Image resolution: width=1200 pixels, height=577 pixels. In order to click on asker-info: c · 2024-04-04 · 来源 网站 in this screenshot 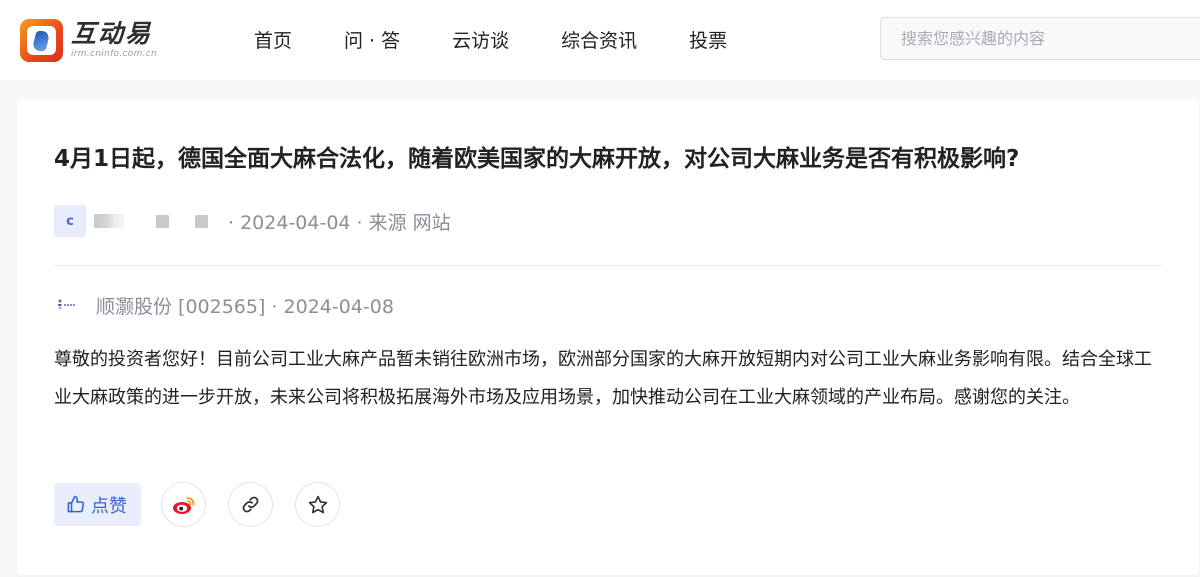, I will do `click(252, 221)`.